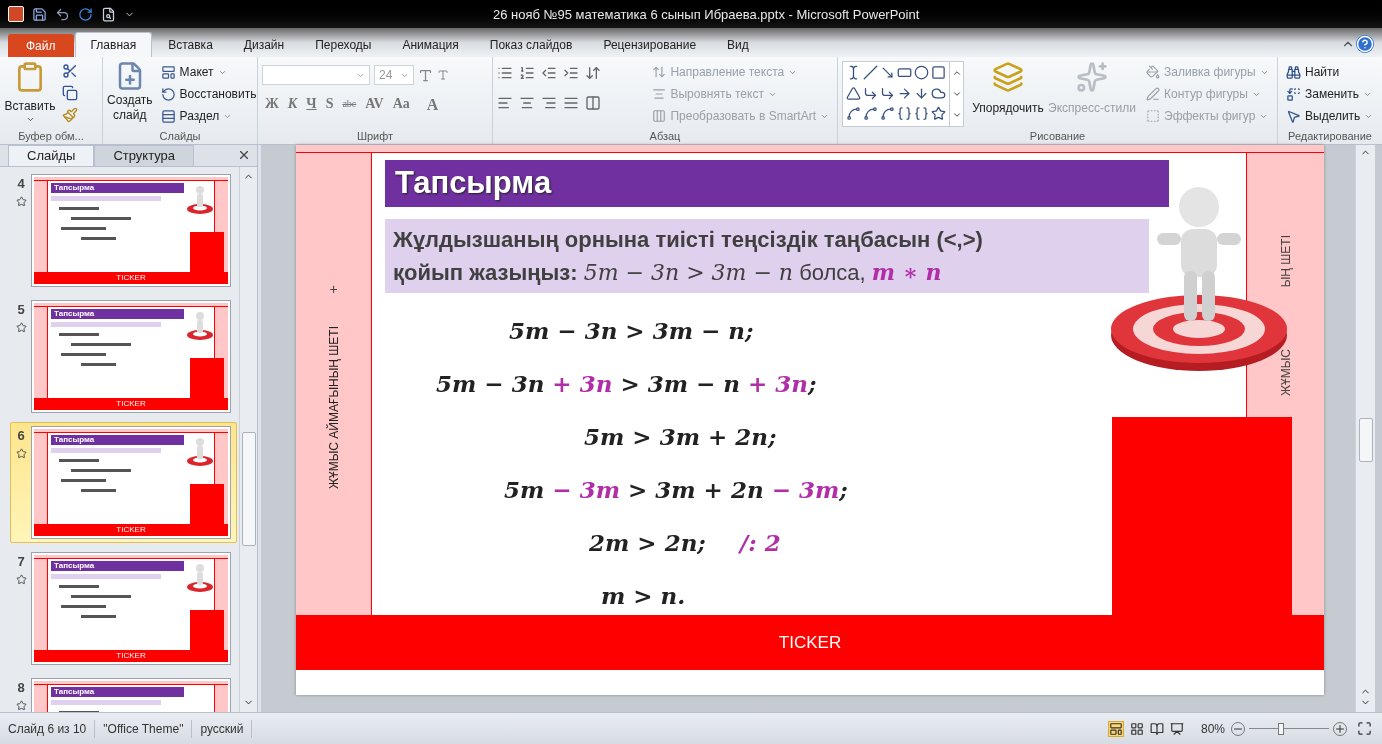 The image size is (1382, 744). Describe the element at coordinates (650, 44) in the screenshot. I see `ribbon-tab: Рецензирование` at that location.